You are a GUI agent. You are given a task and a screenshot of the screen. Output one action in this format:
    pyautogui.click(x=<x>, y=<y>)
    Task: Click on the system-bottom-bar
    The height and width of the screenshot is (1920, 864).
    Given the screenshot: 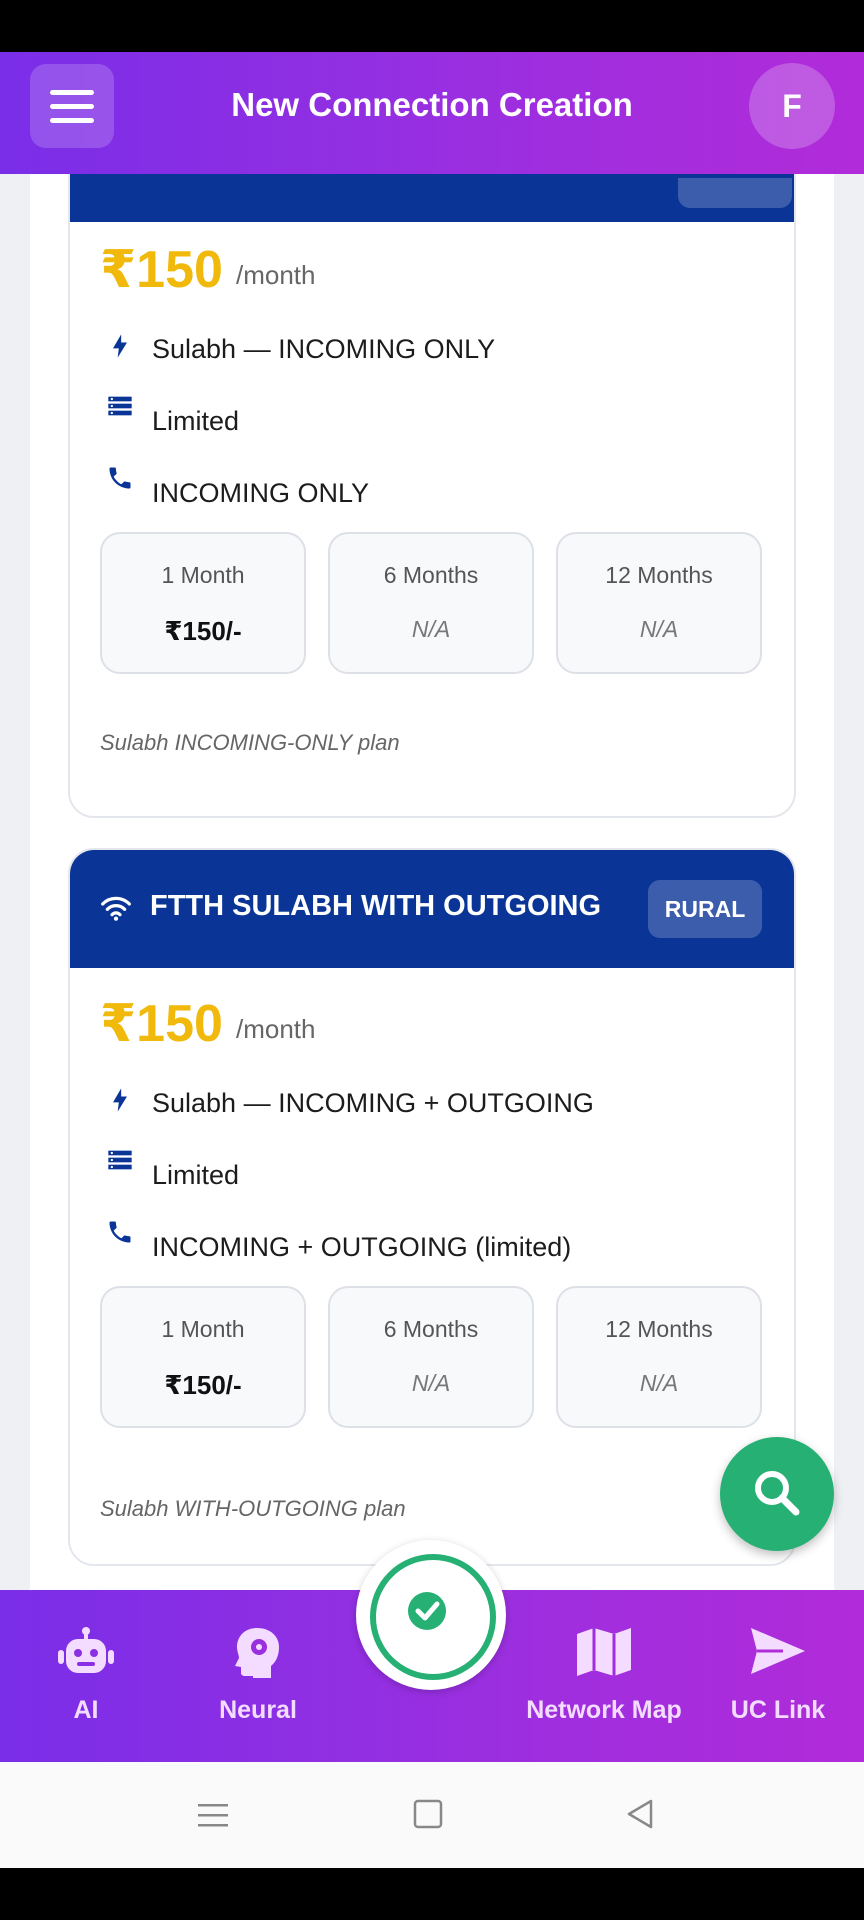 What is the action you would take?
    pyautogui.click(x=432, y=1894)
    